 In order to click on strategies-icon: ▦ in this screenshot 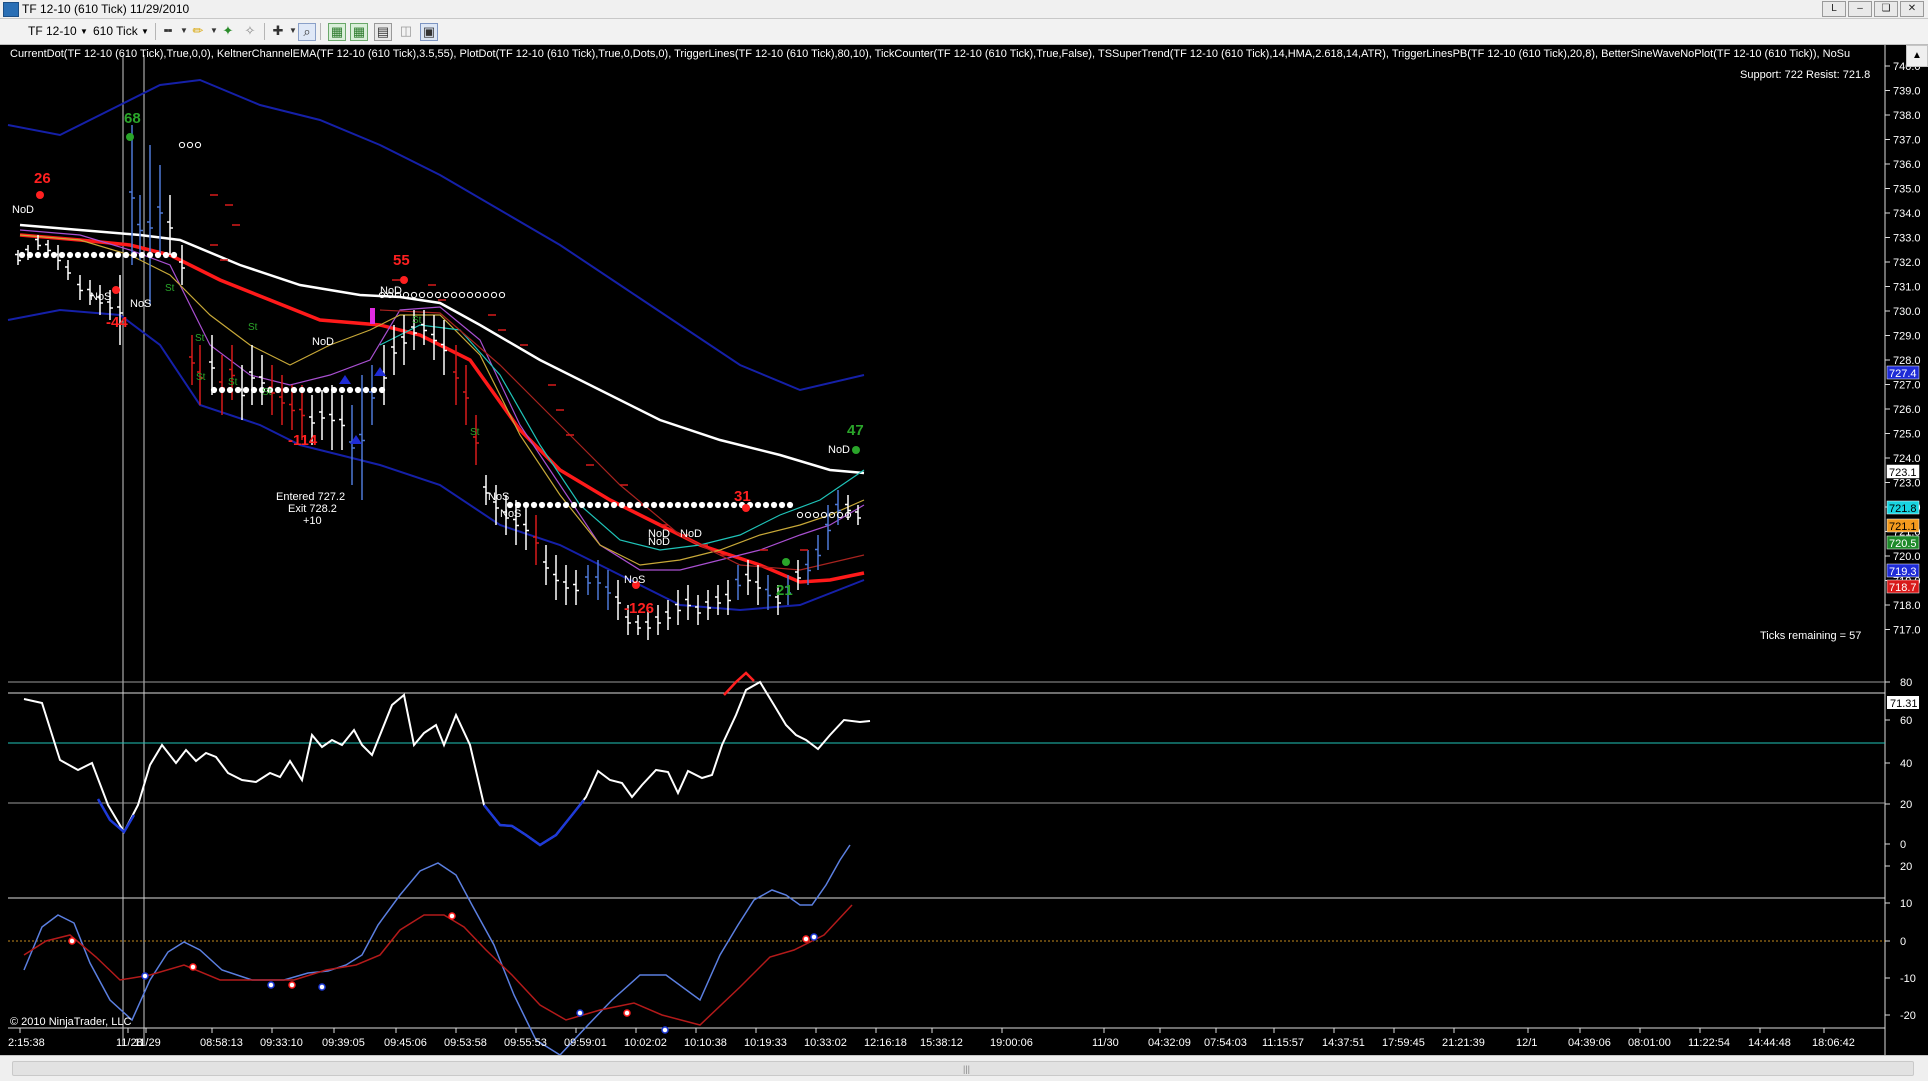, I will do `click(359, 32)`.